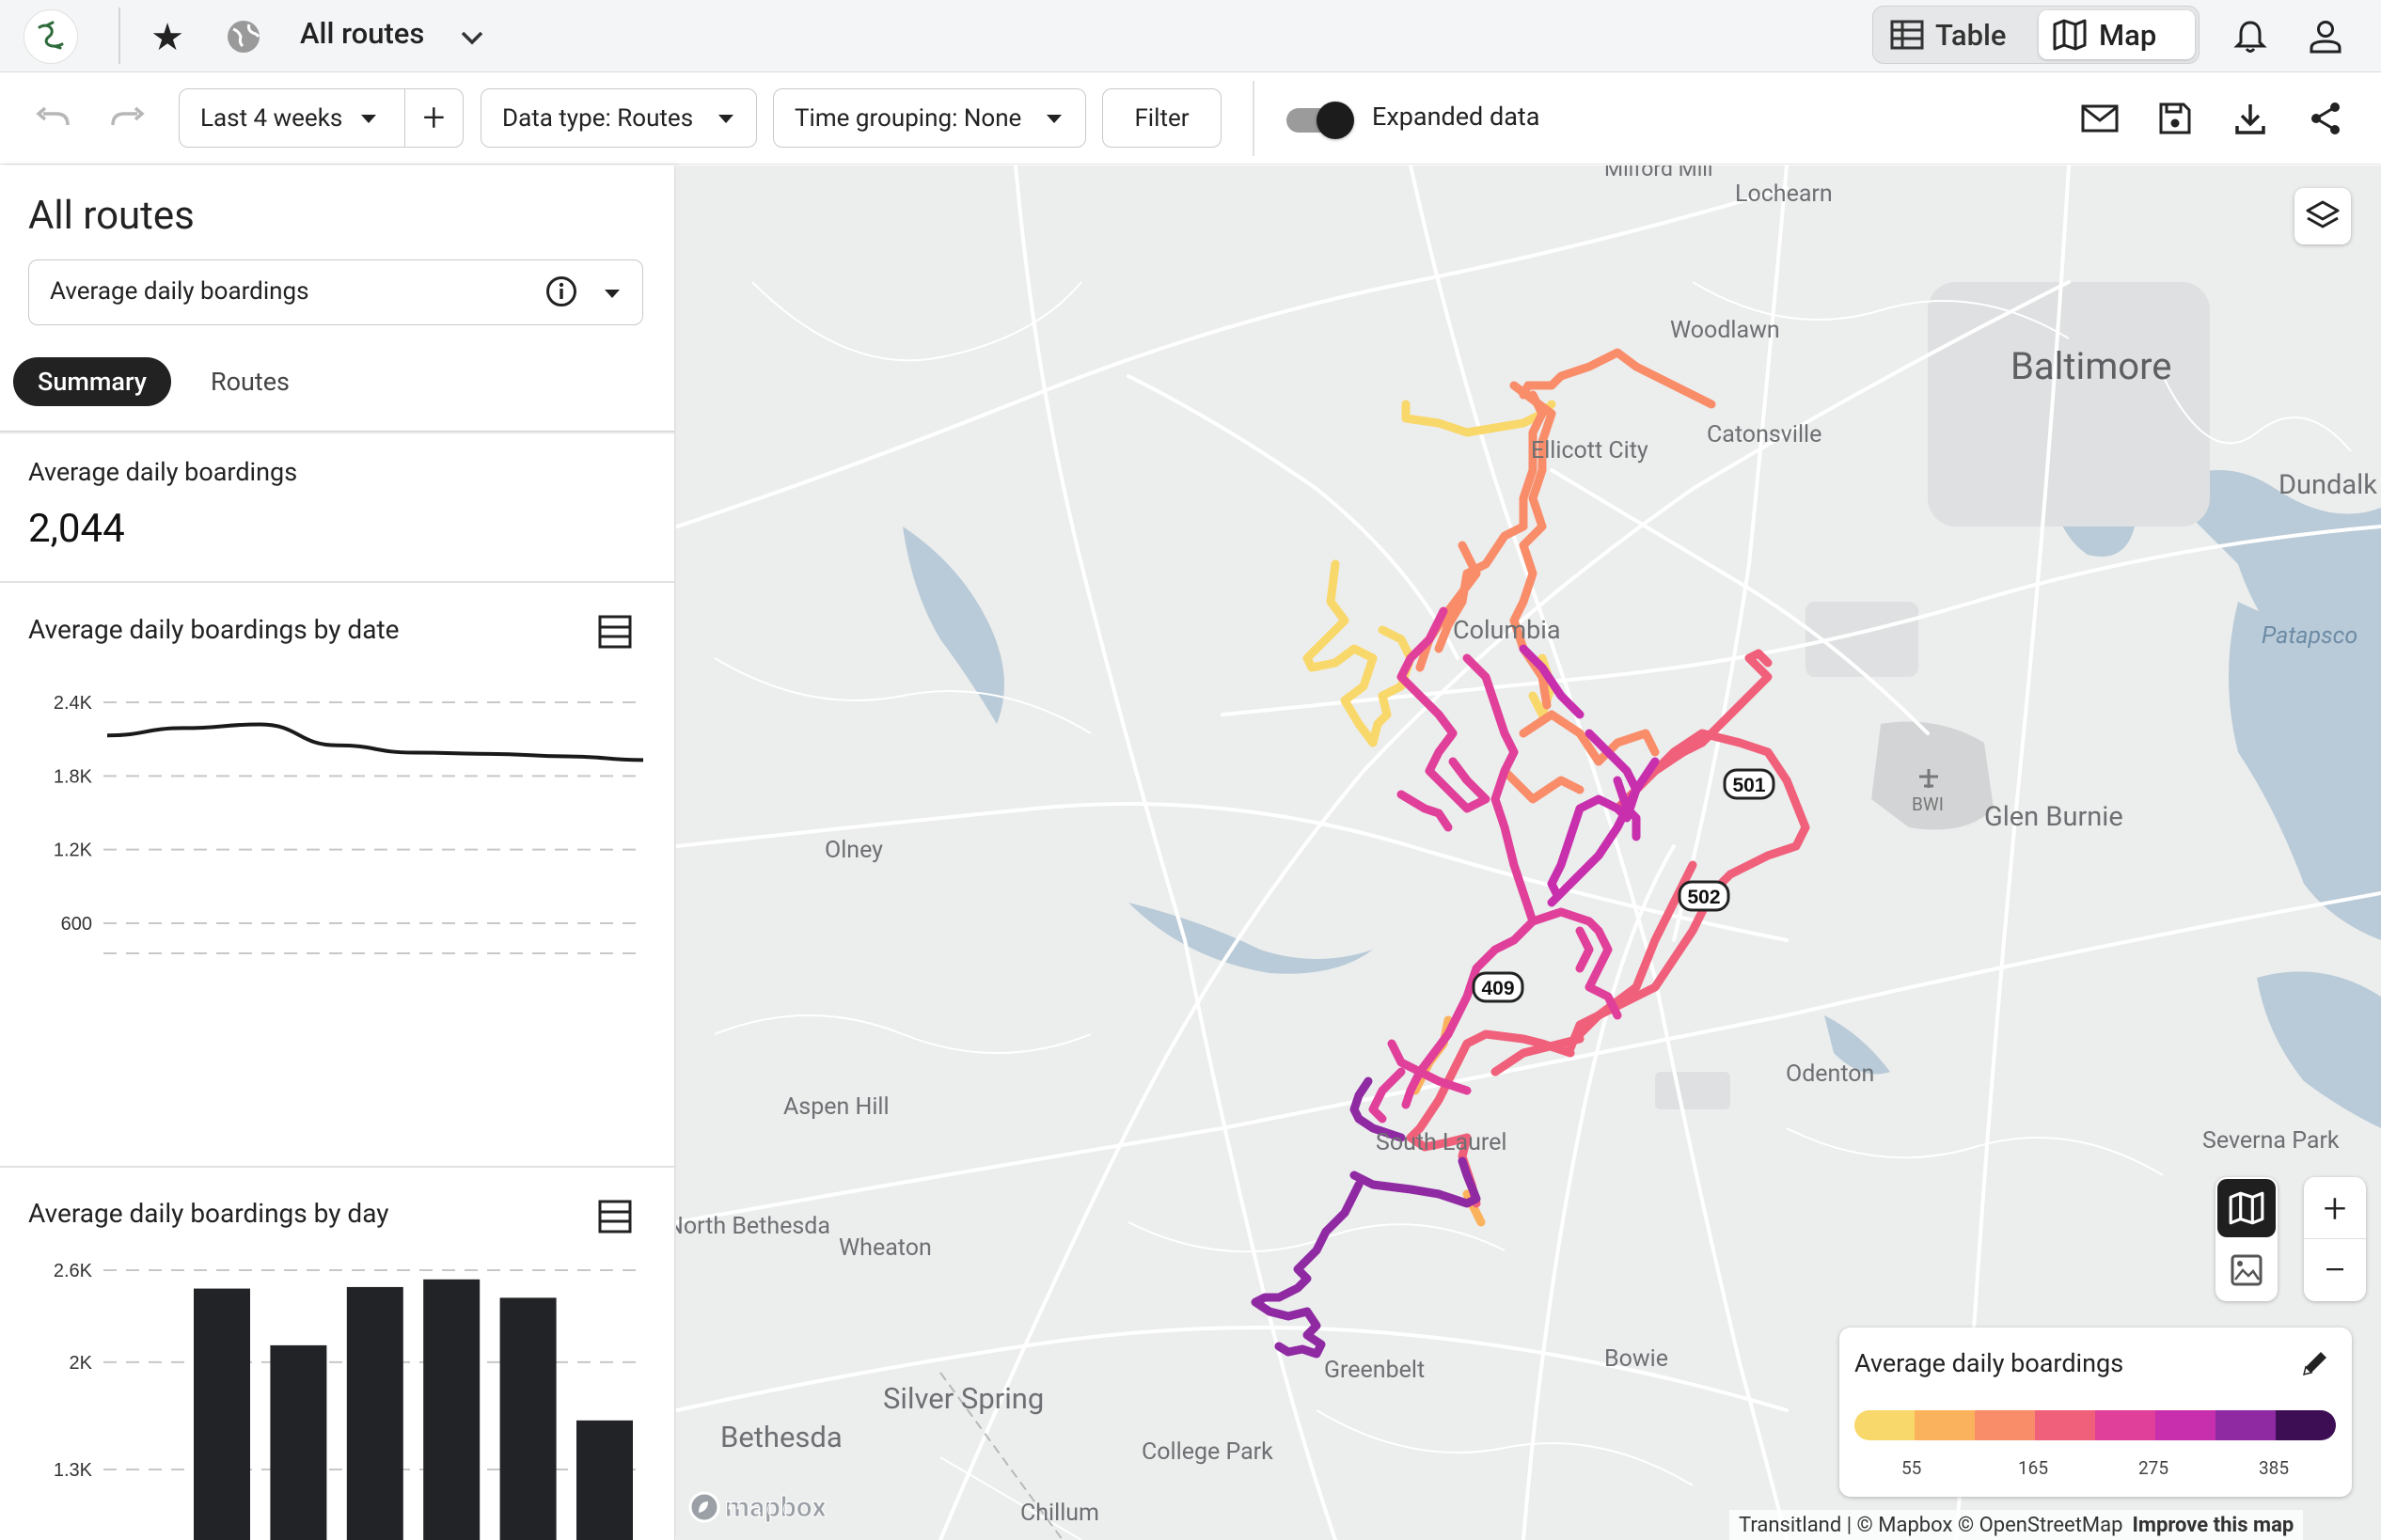 This screenshot has width=2381, height=1540. Describe the element at coordinates (2153, 1468) in the screenshot. I see `legend-tick-label: 275` at that location.